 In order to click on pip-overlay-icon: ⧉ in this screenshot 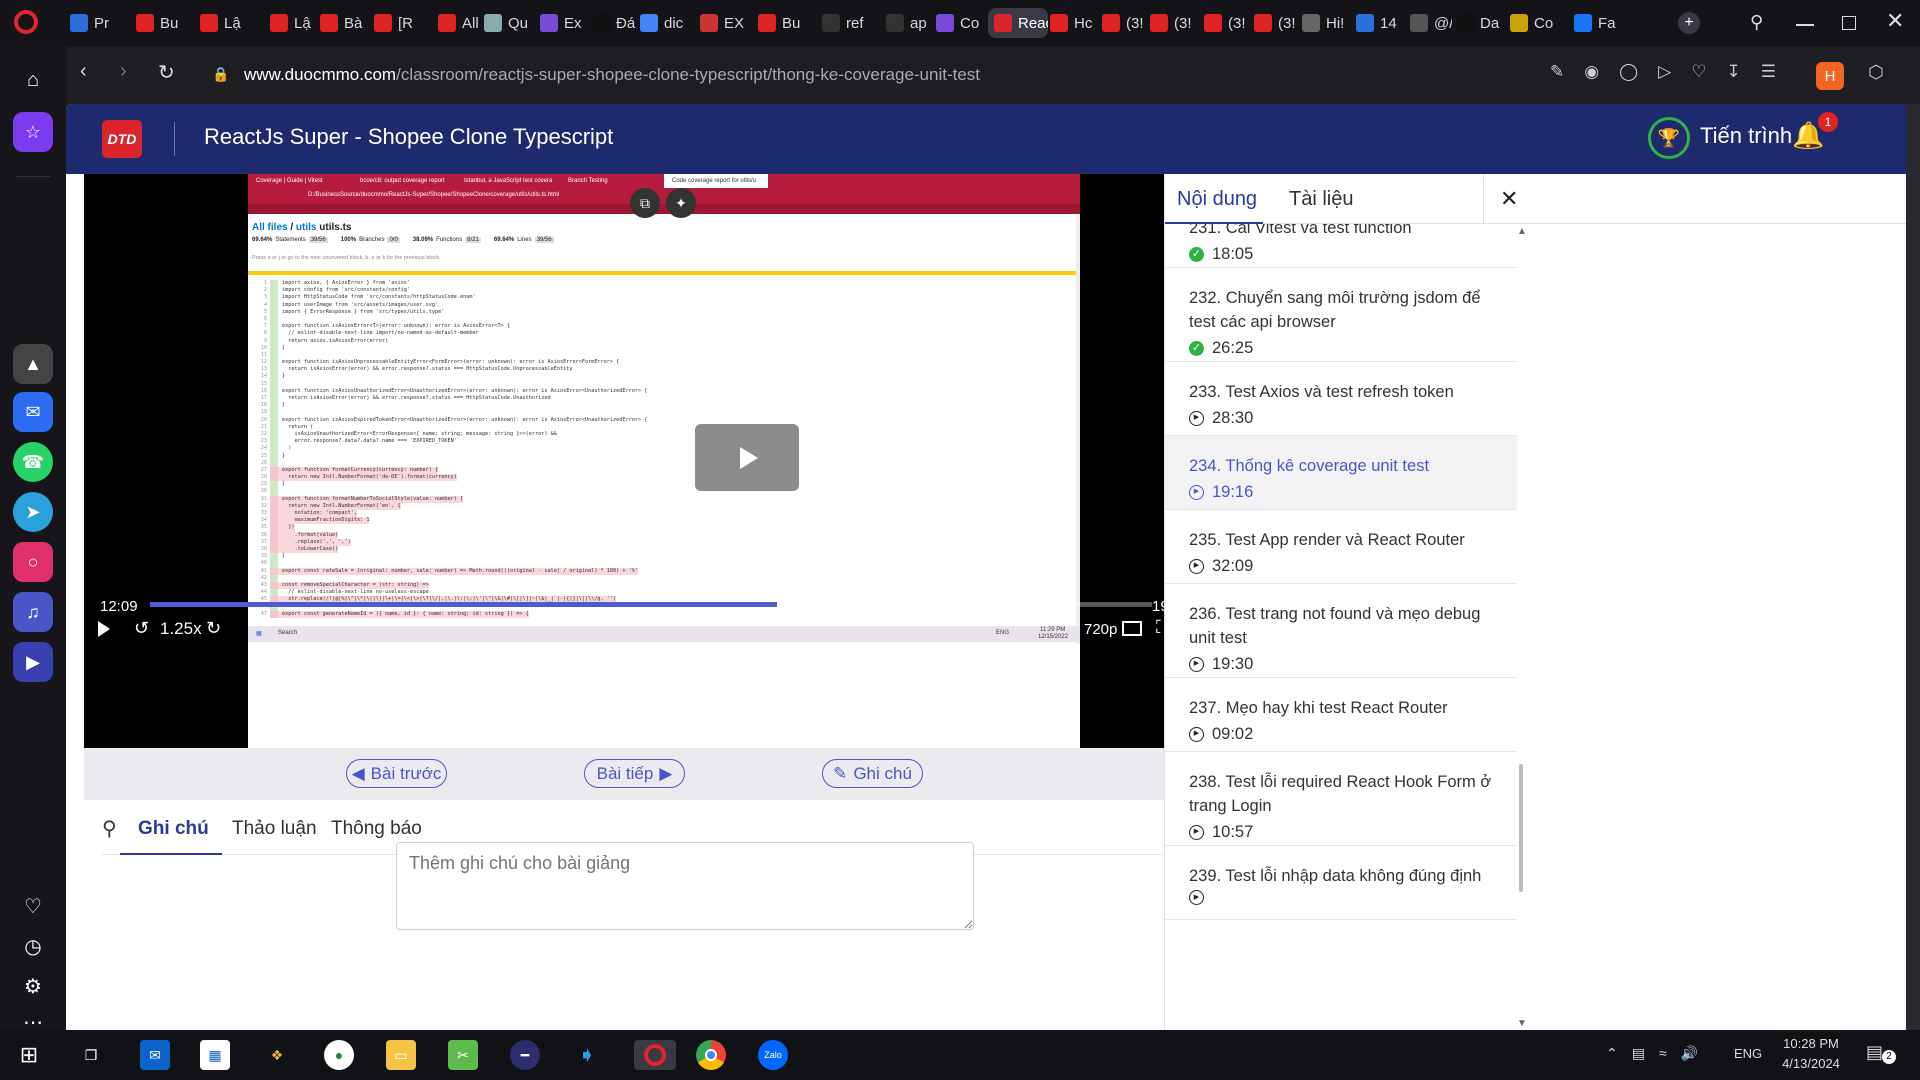, I will do `click(645, 203)`.